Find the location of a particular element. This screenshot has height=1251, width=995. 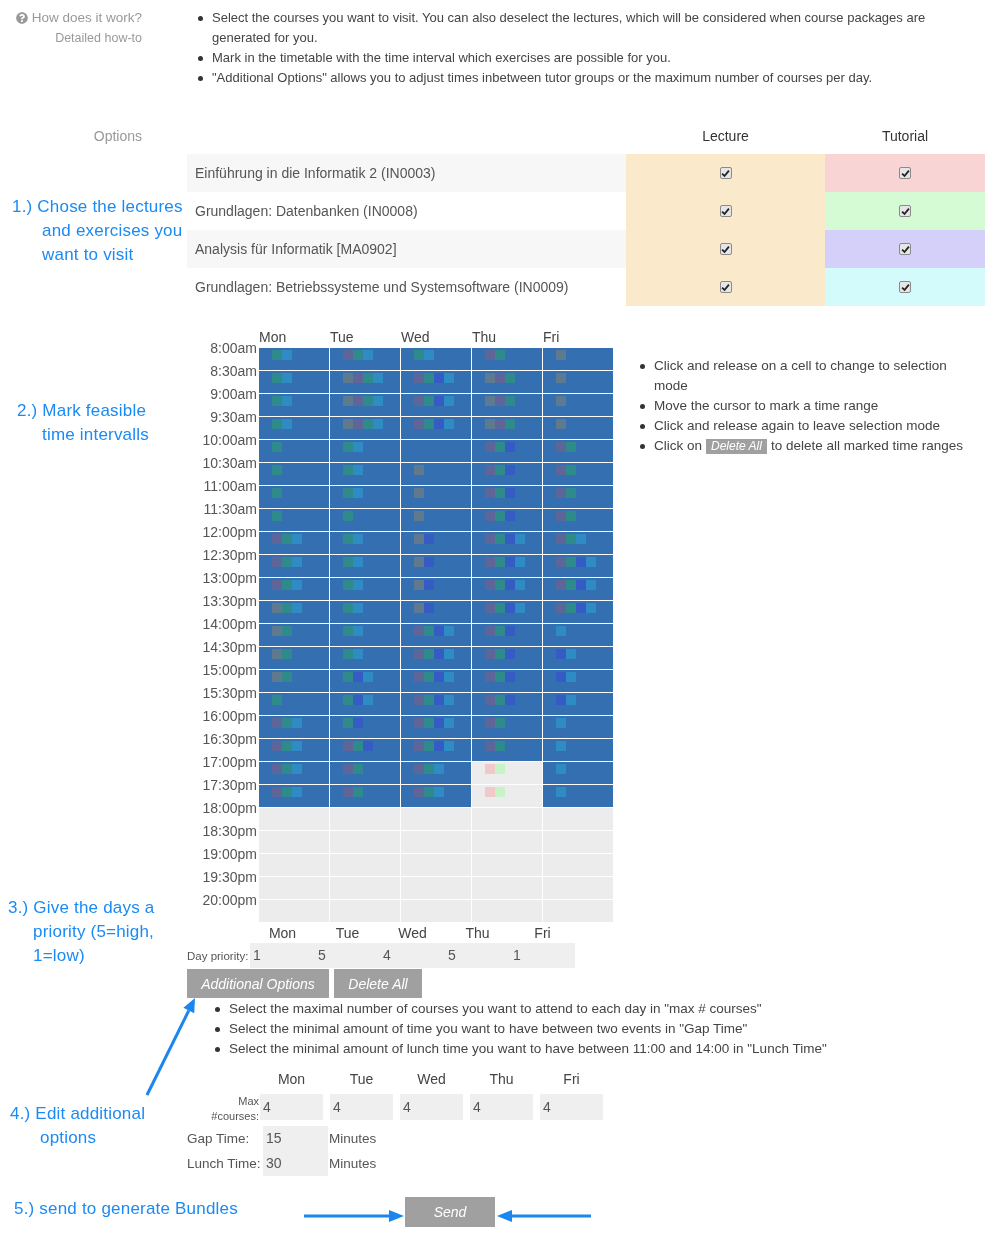

priority-field: 4 is located at coordinates (412, 955).